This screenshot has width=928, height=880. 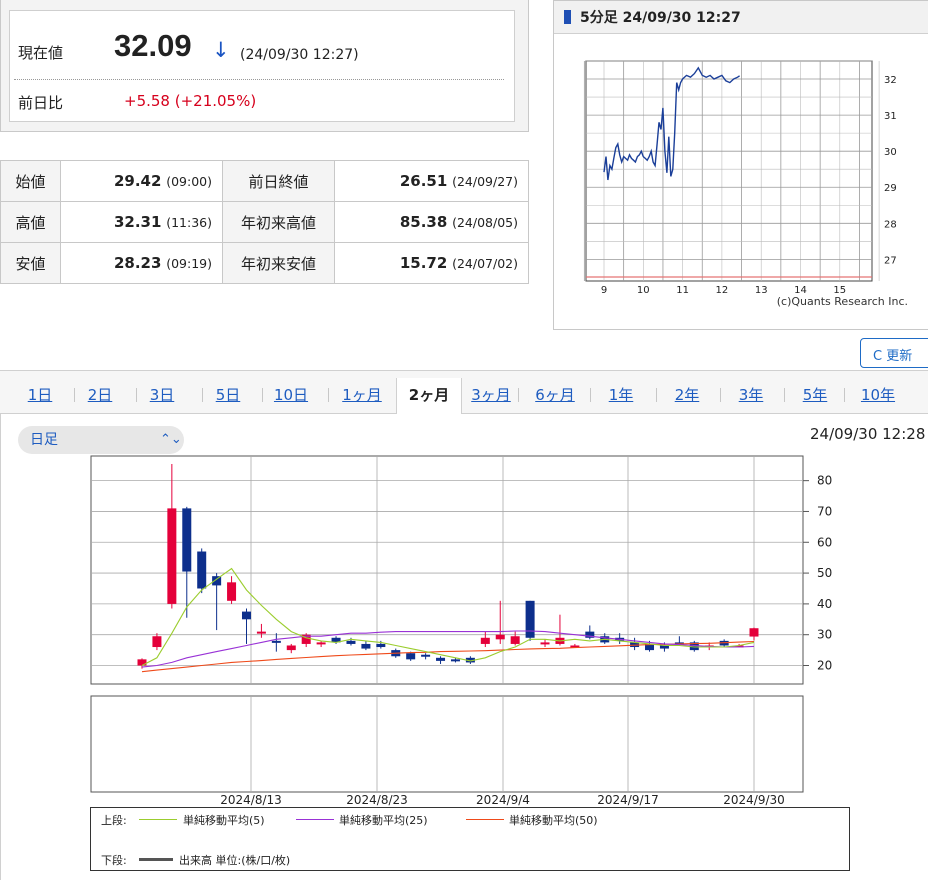 I want to click on x-tick-label: 12, so click(x=722, y=290).